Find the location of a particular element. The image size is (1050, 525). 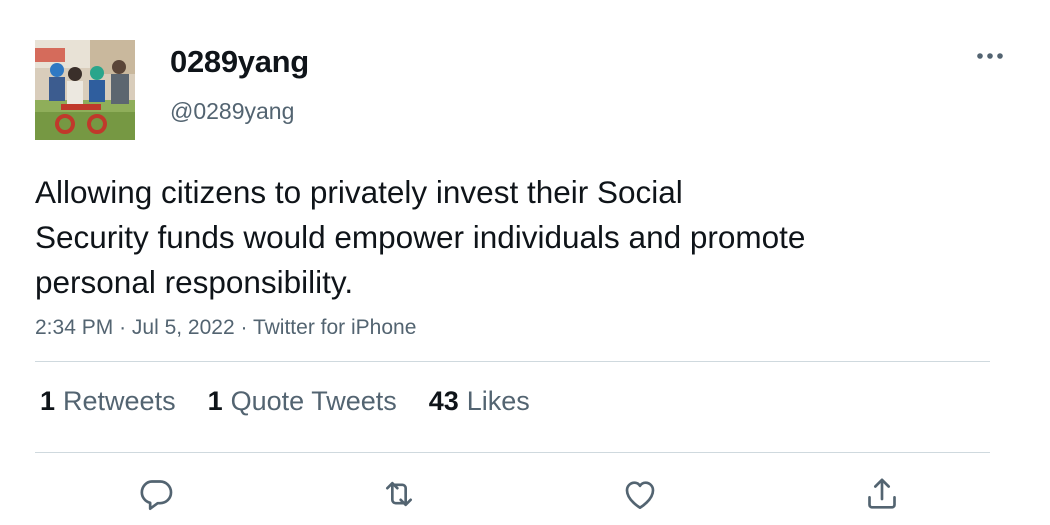

tweet-time: 2:34 PM is located at coordinates (74, 327).